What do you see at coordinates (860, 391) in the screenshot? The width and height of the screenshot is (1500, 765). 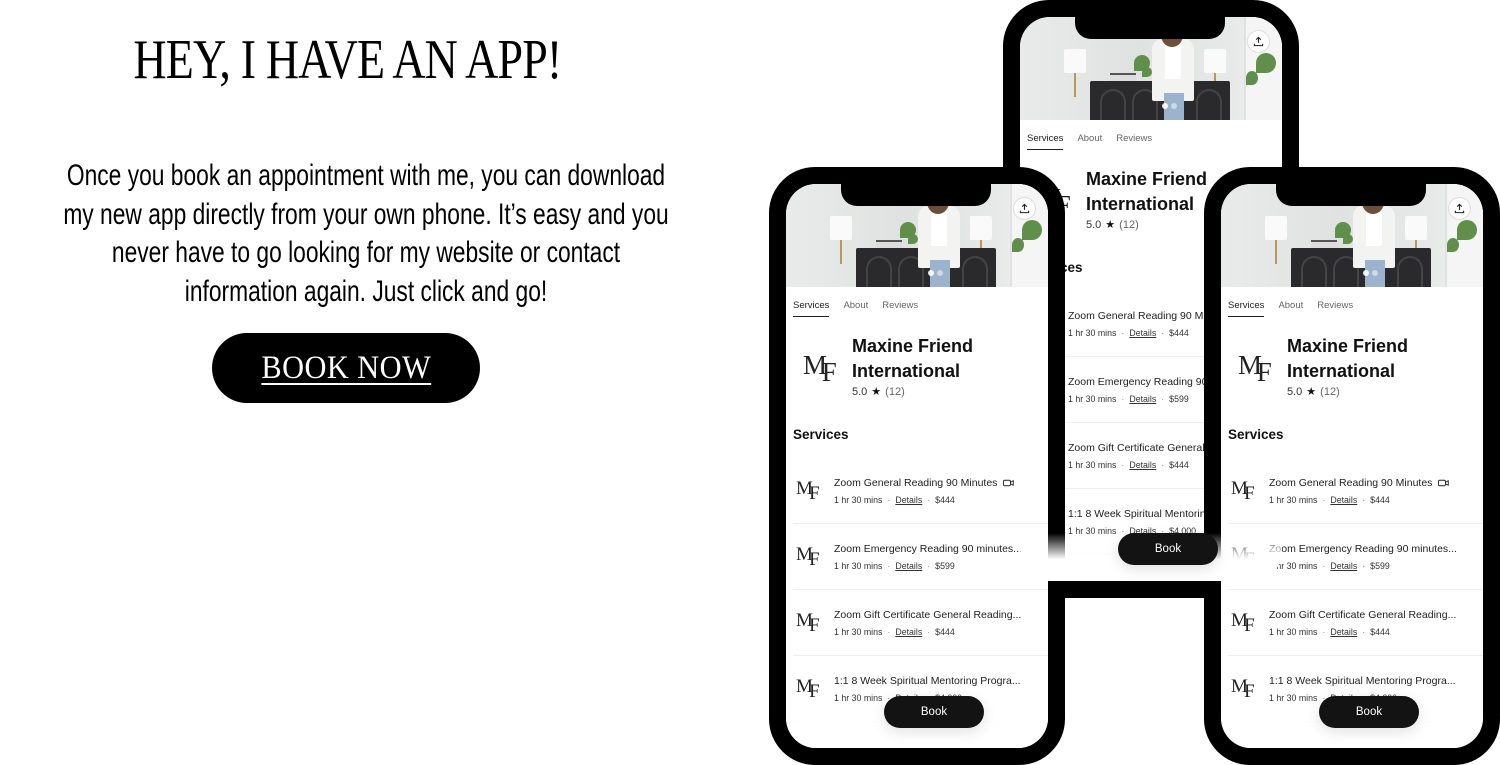 I see `rating-value: 5.0` at bounding box center [860, 391].